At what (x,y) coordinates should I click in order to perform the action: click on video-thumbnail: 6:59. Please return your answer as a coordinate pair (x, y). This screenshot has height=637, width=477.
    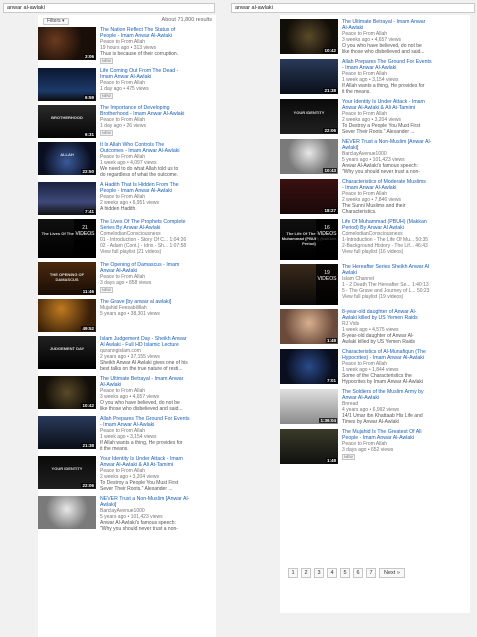
    Looking at the image, I should click on (67, 84).